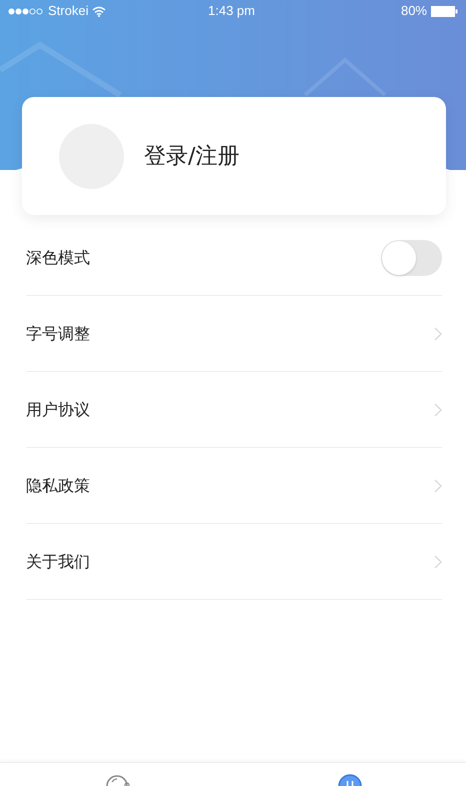  What do you see at coordinates (99, 11) in the screenshot?
I see `wifi-icon` at bounding box center [99, 11].